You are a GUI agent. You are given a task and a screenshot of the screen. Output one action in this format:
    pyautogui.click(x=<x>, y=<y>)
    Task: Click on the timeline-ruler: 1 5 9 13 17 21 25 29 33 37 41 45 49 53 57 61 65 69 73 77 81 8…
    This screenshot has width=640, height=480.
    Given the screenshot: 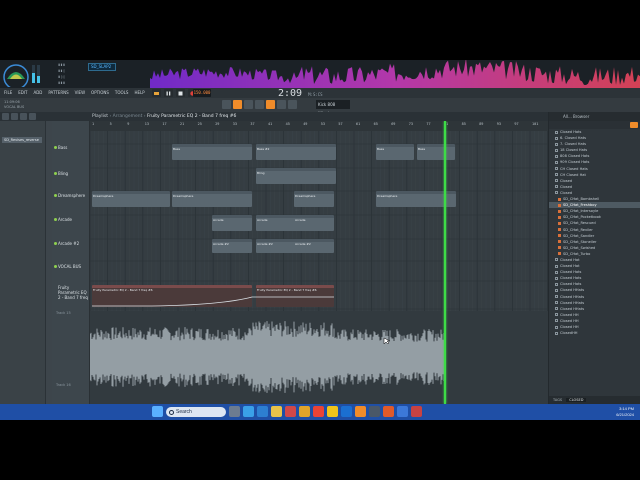 What is the action you would take?
    pyautogui.click(x=319, y=126)
    